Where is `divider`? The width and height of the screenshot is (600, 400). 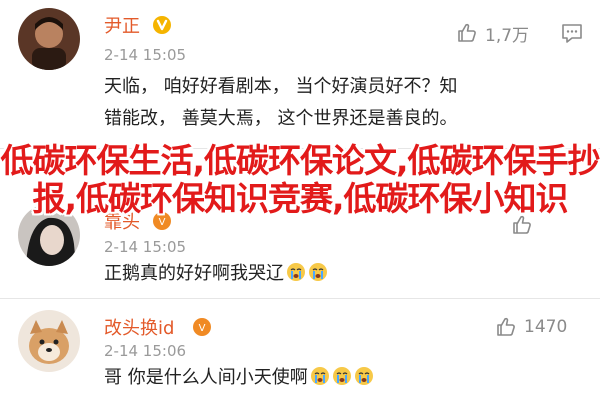 divider is located at coordinates (300, 148).